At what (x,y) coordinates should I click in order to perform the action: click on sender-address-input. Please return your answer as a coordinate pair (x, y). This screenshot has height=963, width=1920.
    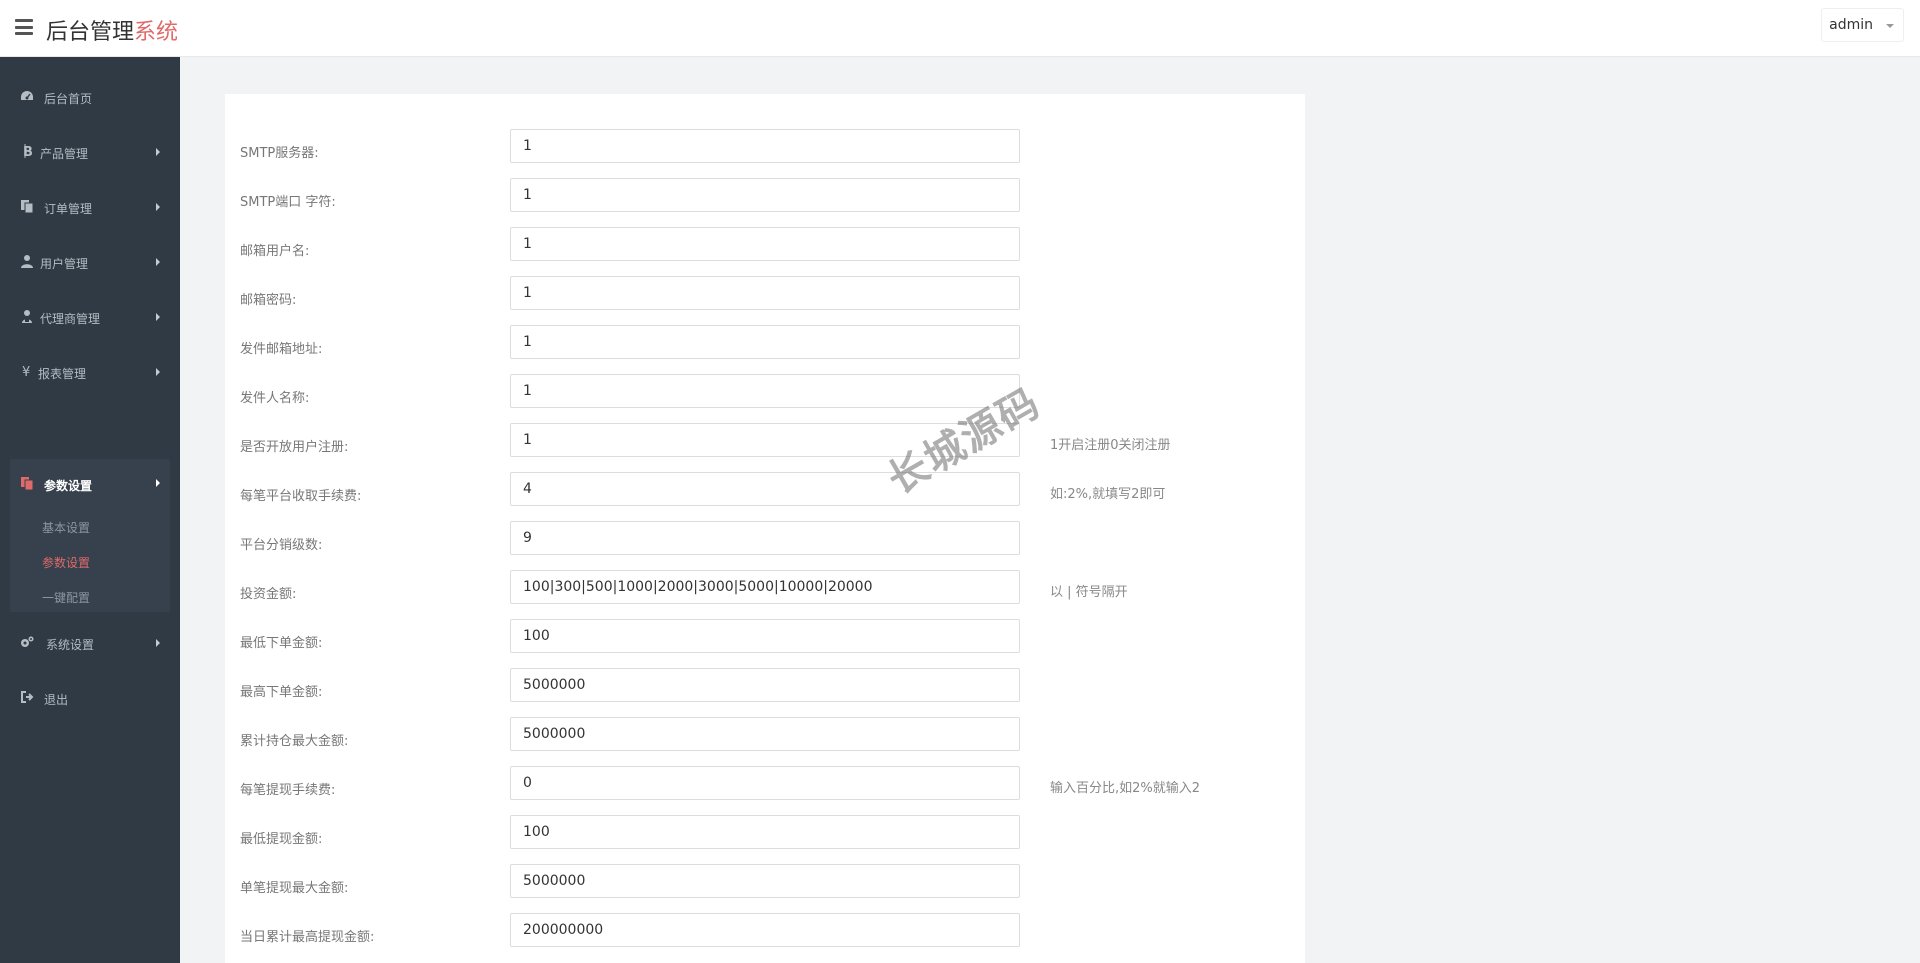
    Looking at the image, I should click on (765, 342).